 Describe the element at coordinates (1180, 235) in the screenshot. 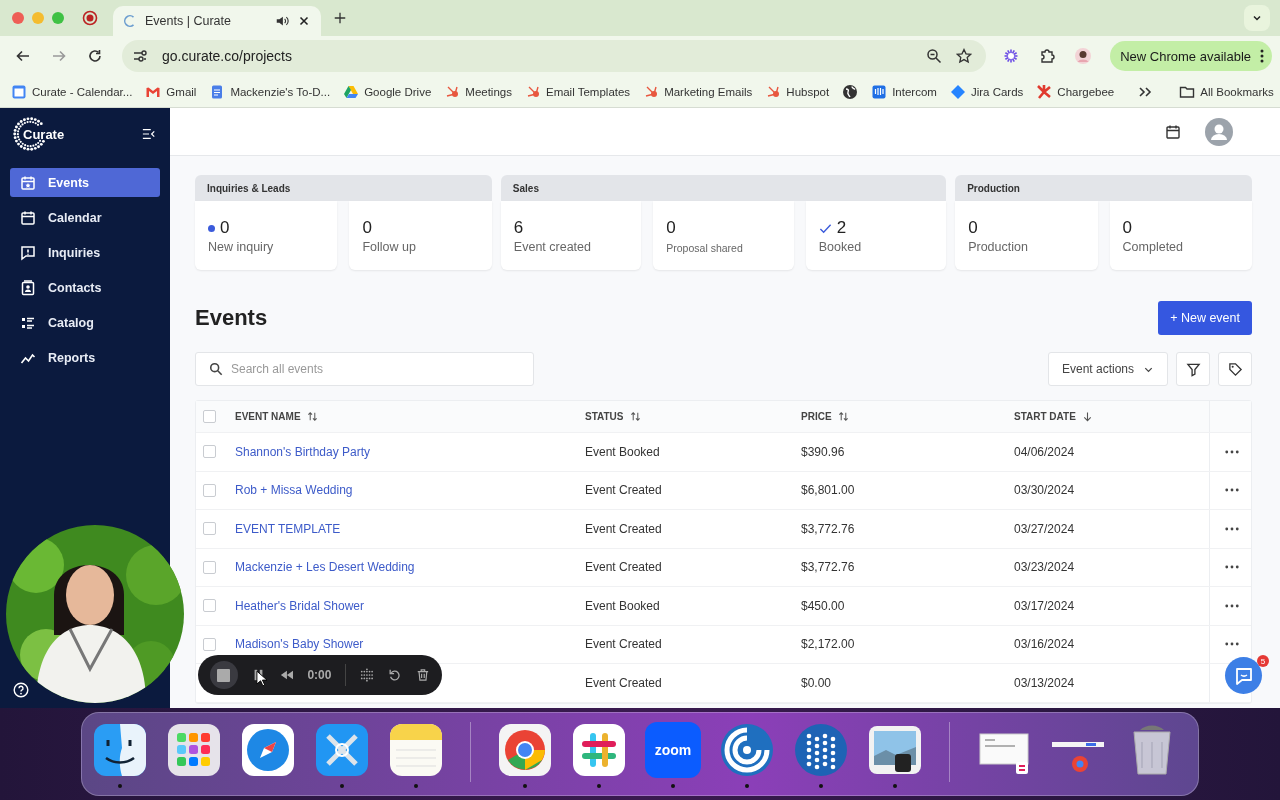

I see `stat-card: 0 Completed` at that location.